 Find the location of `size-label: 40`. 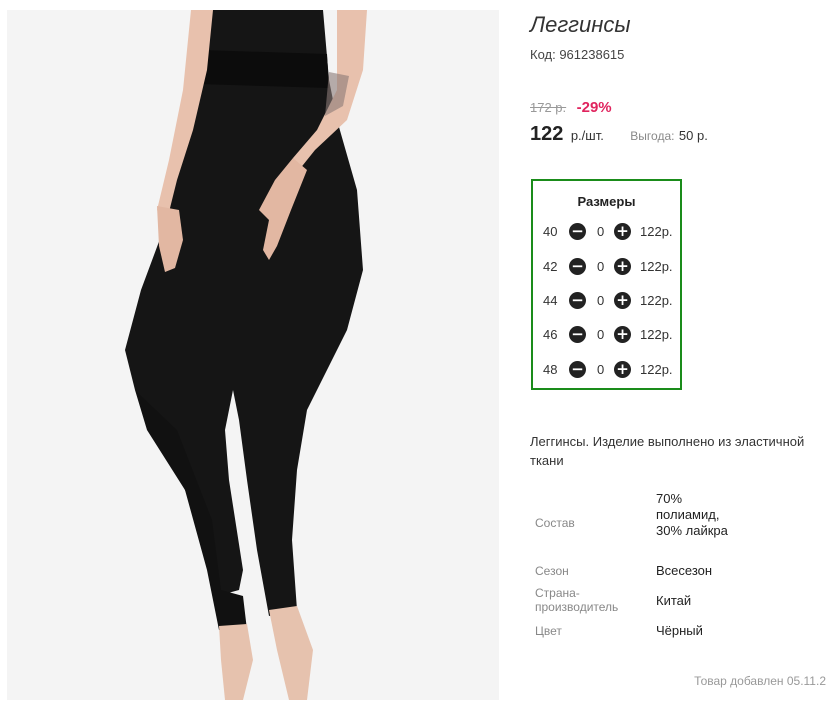

size-label: 40 is located at coordinates (550, 231).